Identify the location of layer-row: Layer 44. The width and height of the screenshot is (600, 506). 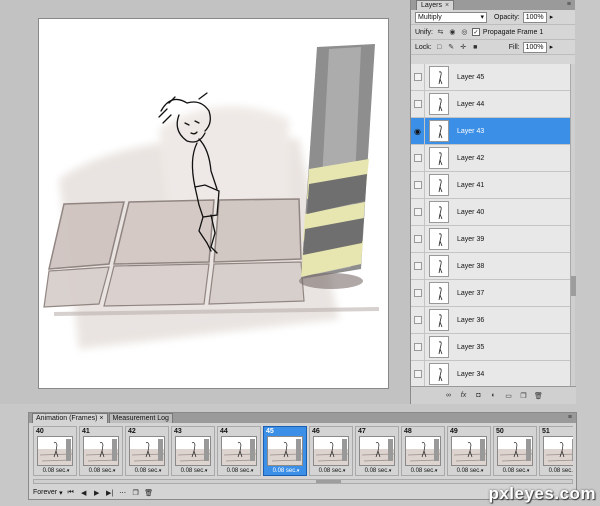
(491, 104).